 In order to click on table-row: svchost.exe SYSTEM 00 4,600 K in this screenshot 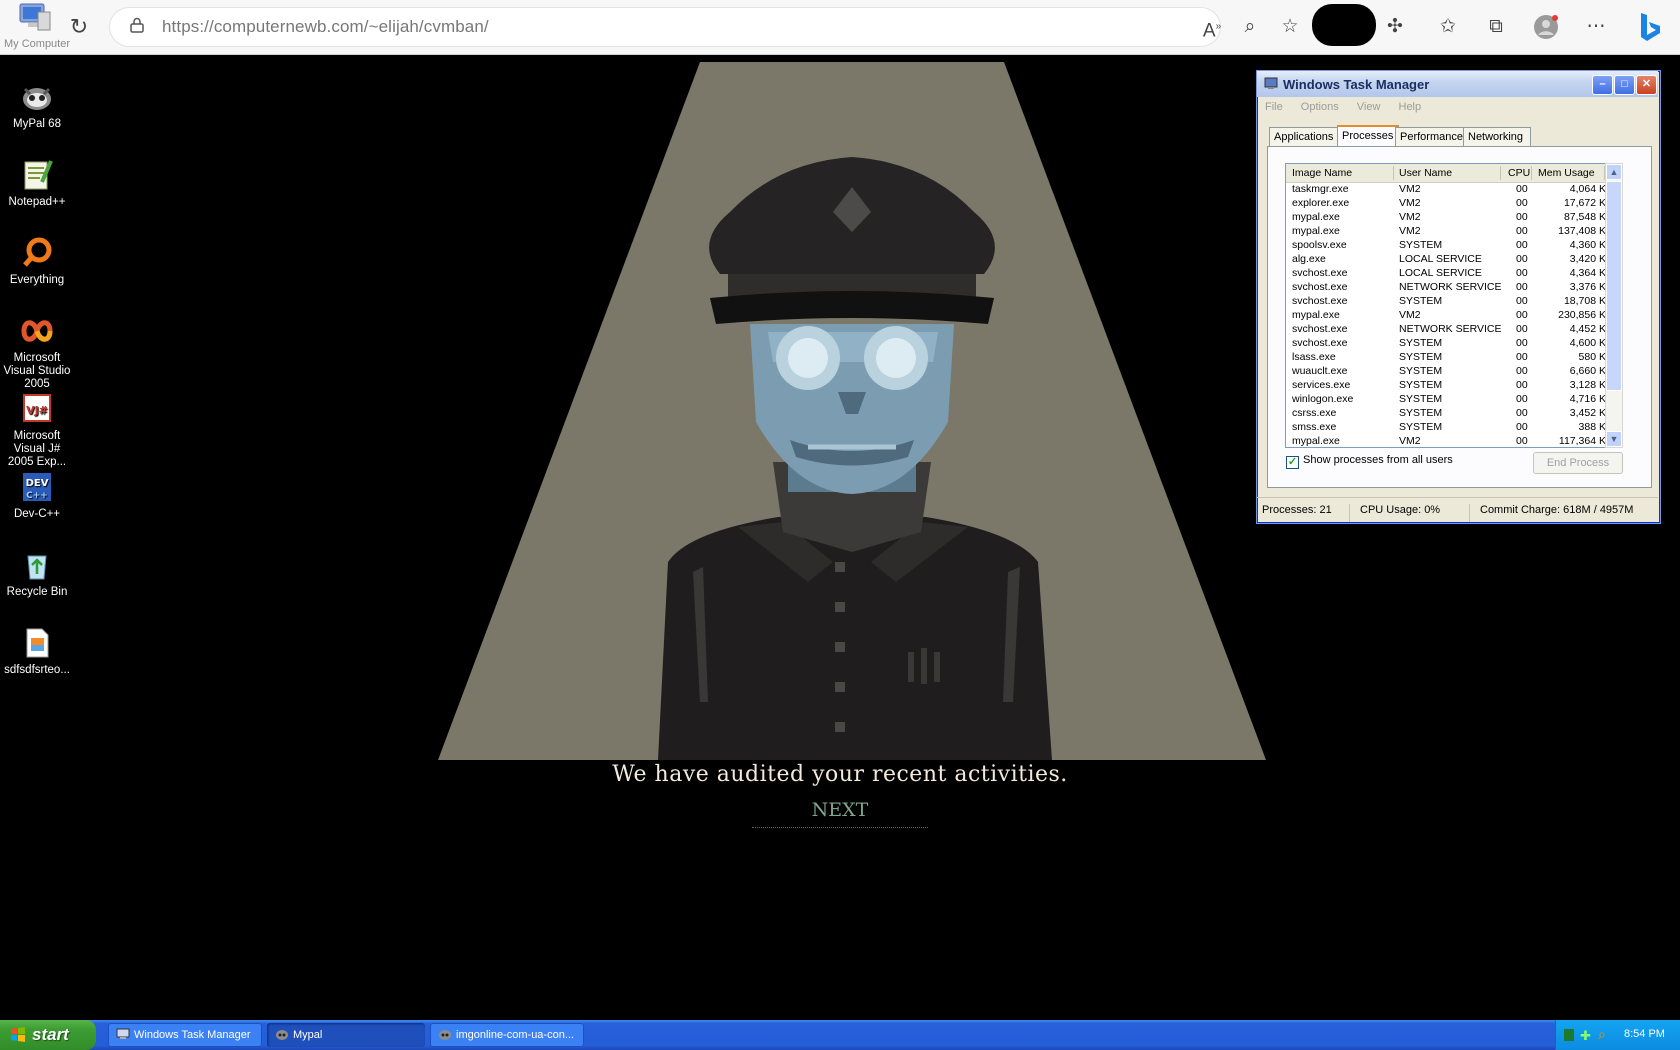, I will do `click(1451, 344)`.